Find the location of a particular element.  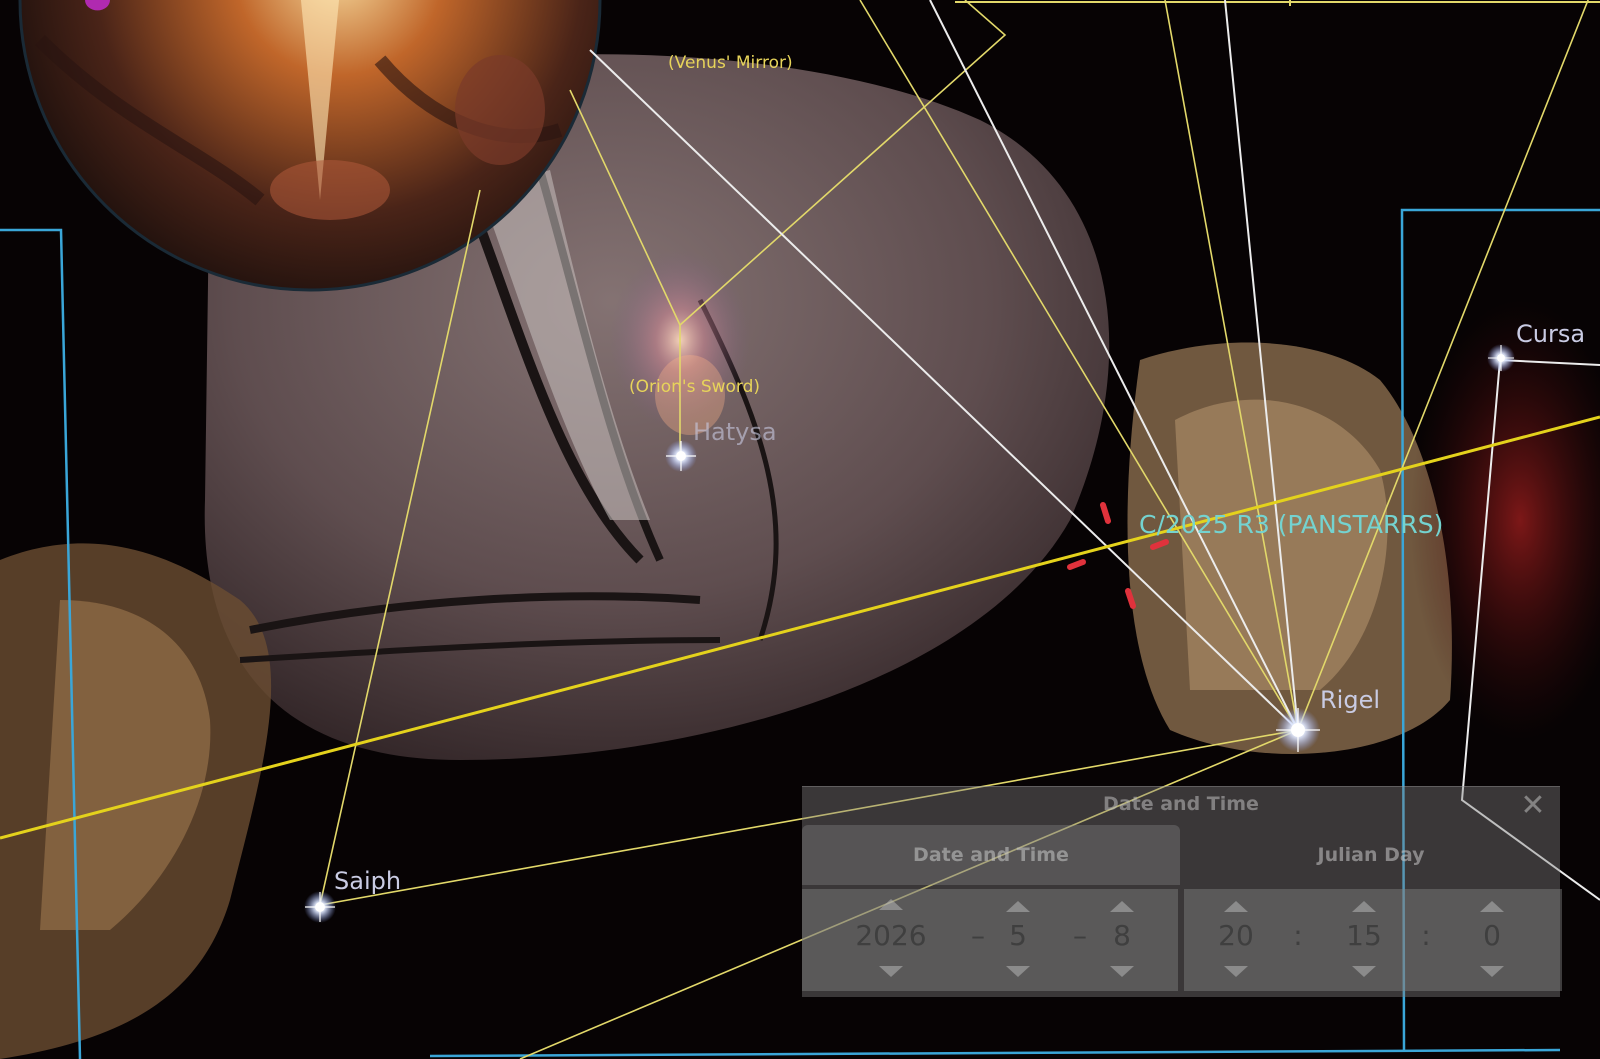

minute-spinner: 15 is located at coordinates (1364, 940).